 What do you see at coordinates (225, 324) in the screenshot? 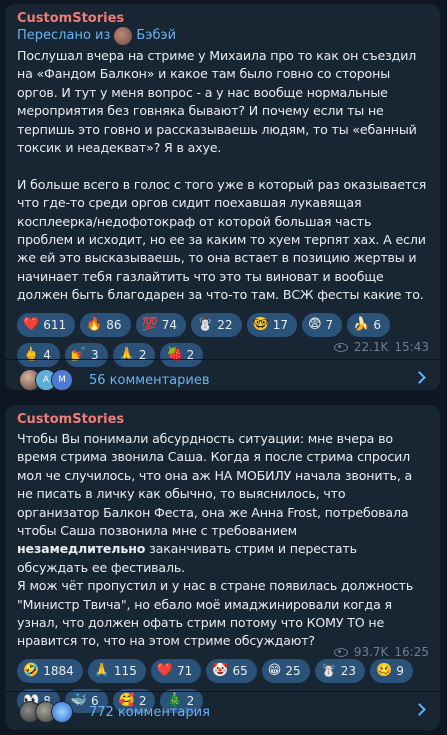
I see `reaction-count: 22` at bounding box center [225, 324].